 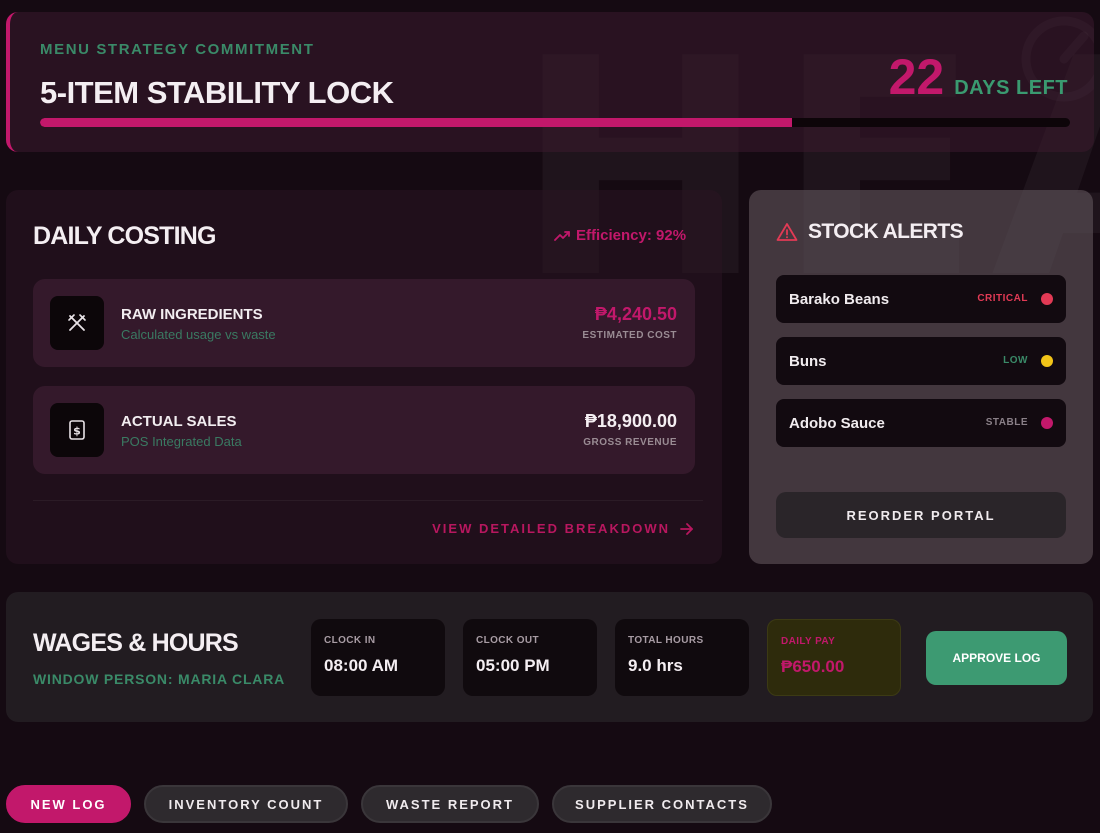 I want to click on cost-row-name: ACTUAL SALES, so click(x=179, y=421).